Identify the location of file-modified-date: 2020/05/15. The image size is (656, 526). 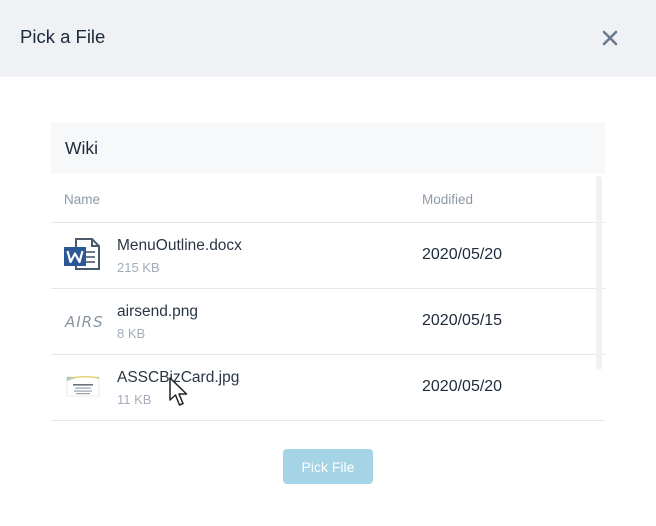
(462, 320).